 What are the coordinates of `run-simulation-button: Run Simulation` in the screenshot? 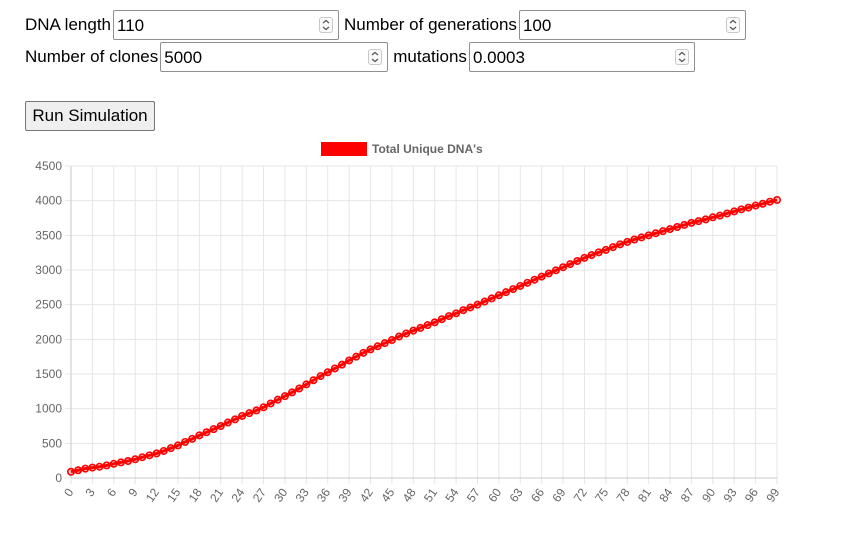 It's located at (90, 116).